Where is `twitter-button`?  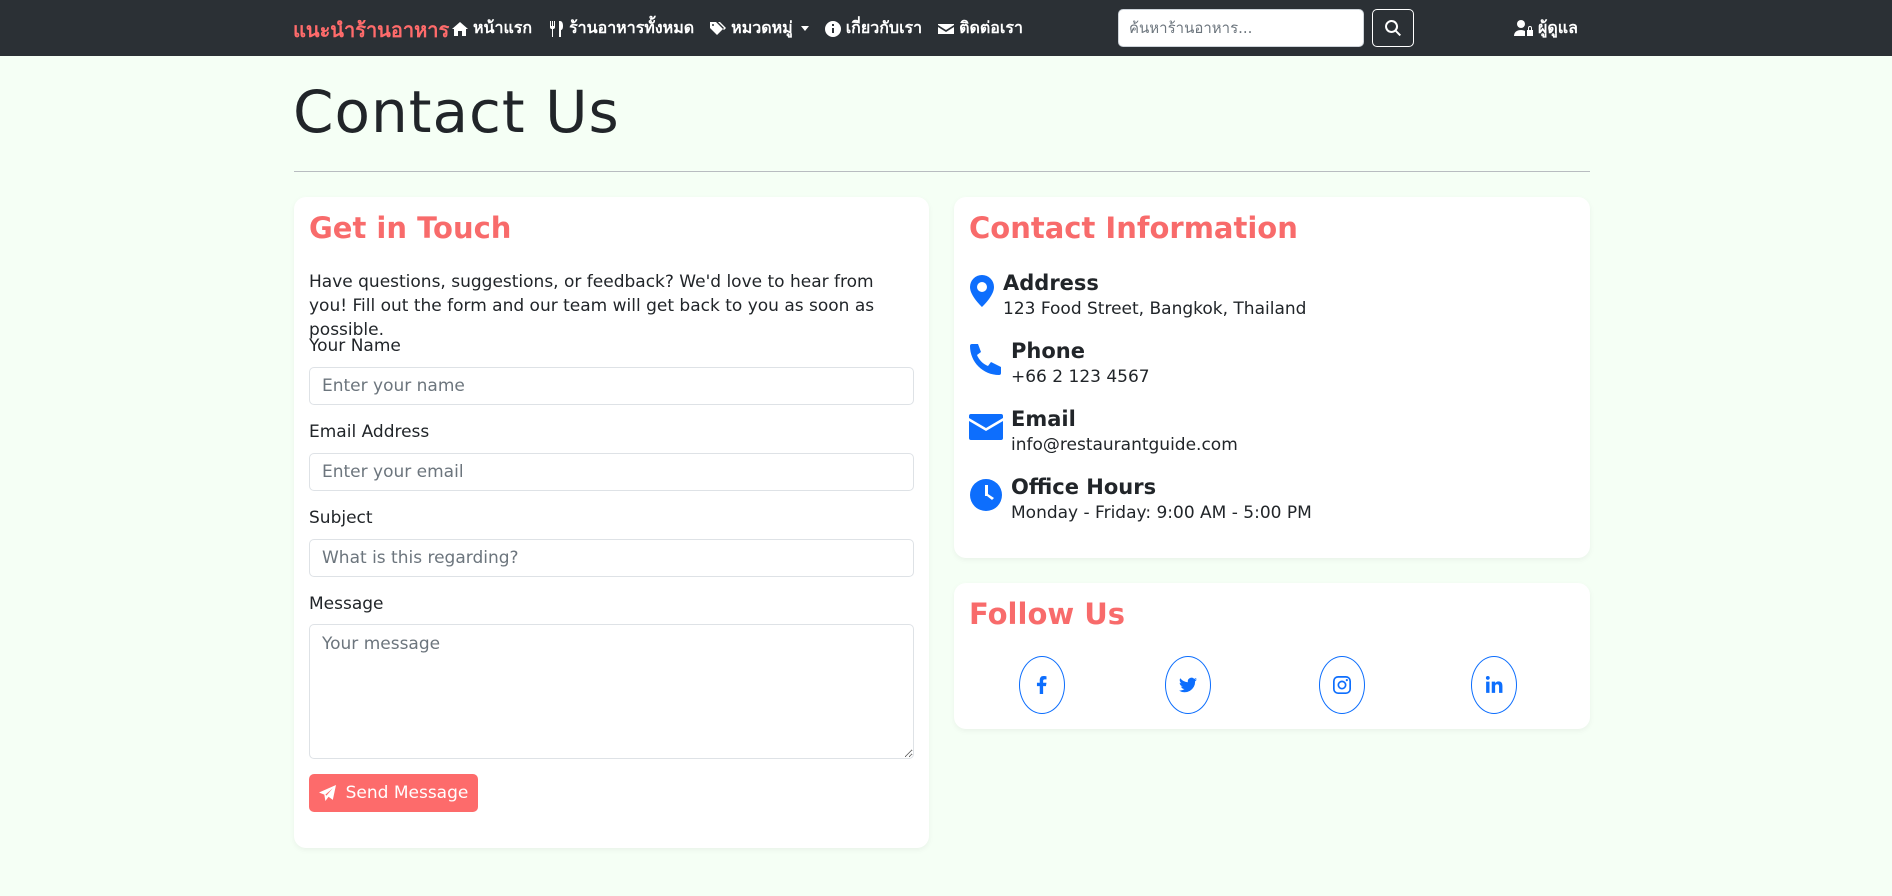 twitter-button is located at coordinates (1188, 685).